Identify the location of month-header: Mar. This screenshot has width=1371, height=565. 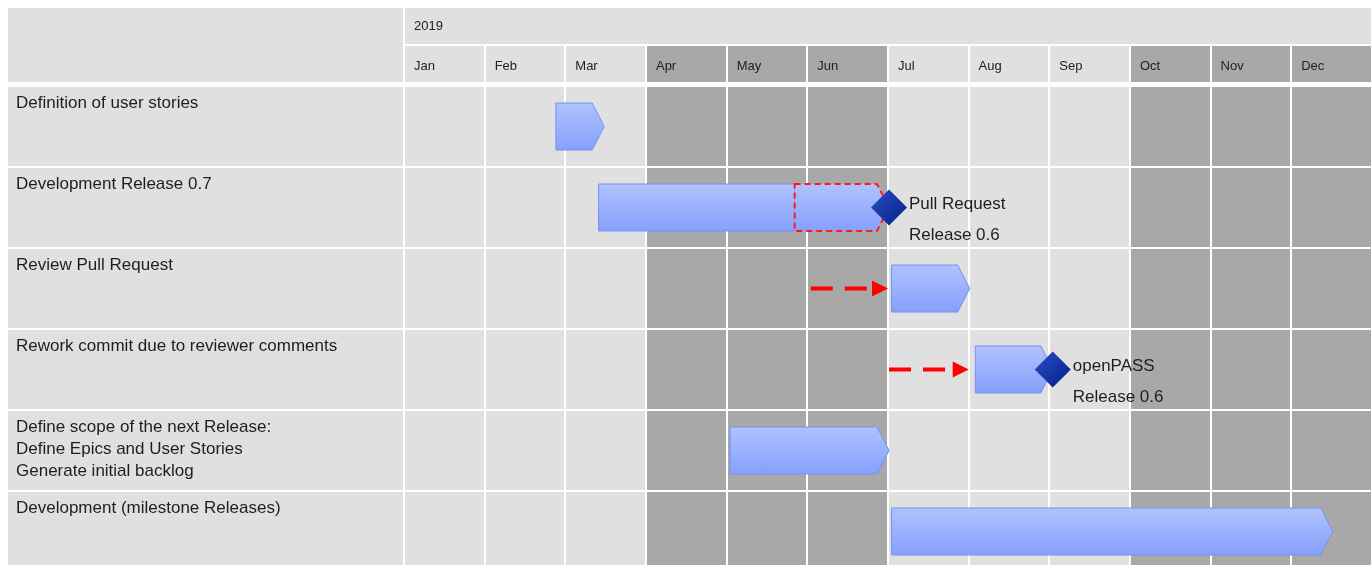
(605, 64).